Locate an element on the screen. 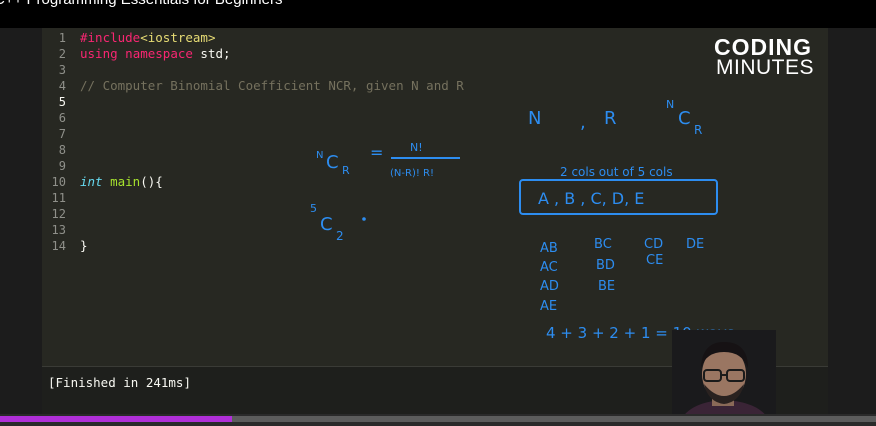  right-margin is located at coordinates (852, 221).